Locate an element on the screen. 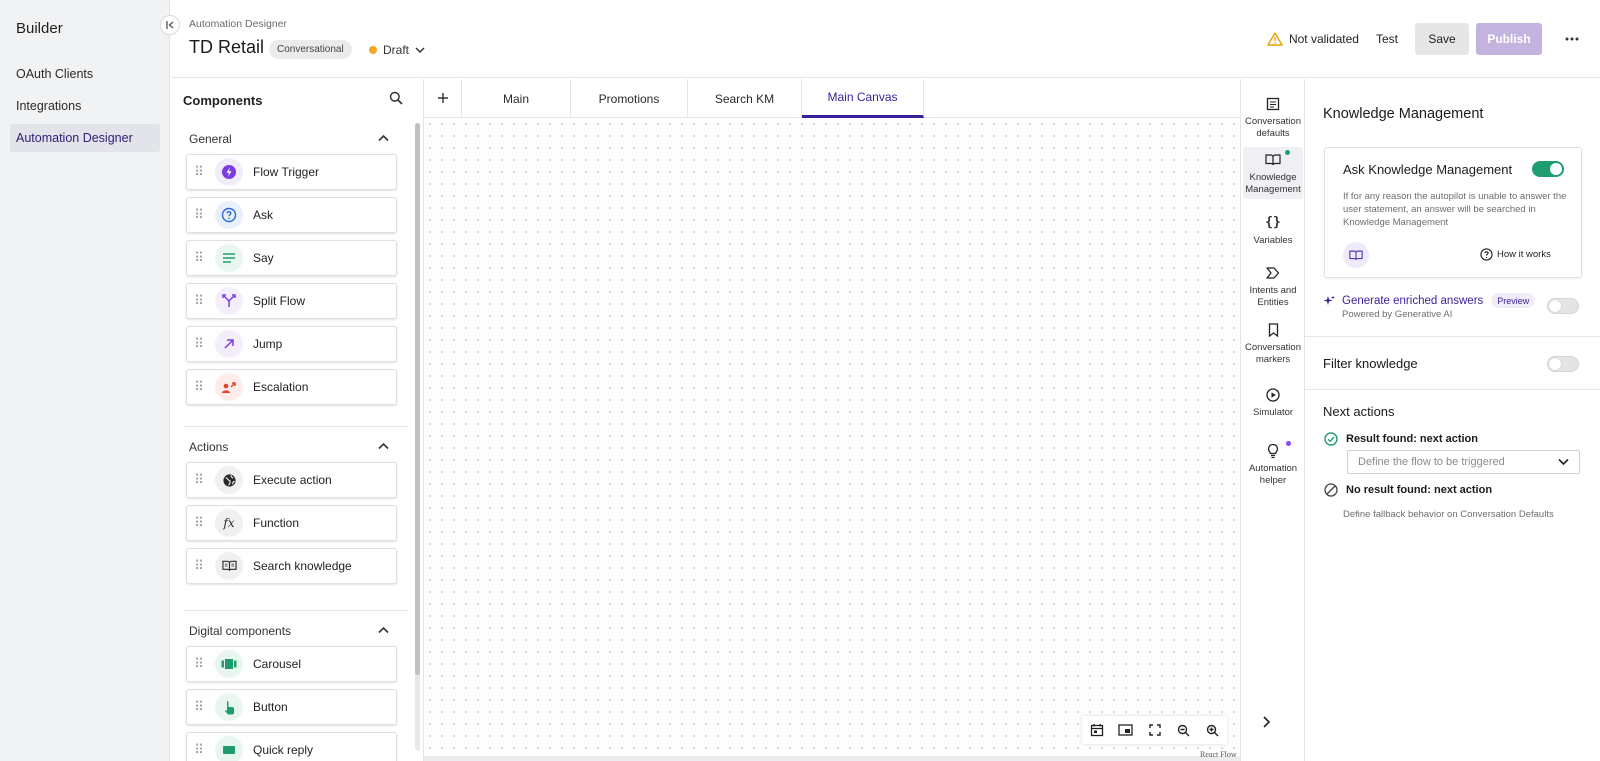  save-button: Save is located at coordinates (1442, 39).